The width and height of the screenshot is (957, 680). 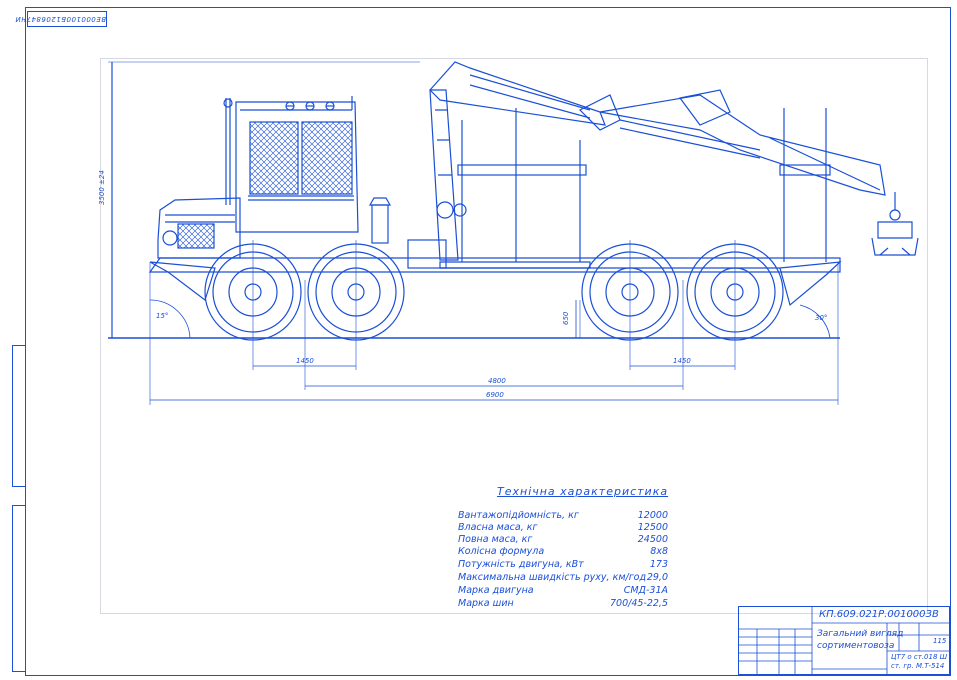 I want to click on spec-row: Колісна формула 8х8, so click(x=563, y=551).